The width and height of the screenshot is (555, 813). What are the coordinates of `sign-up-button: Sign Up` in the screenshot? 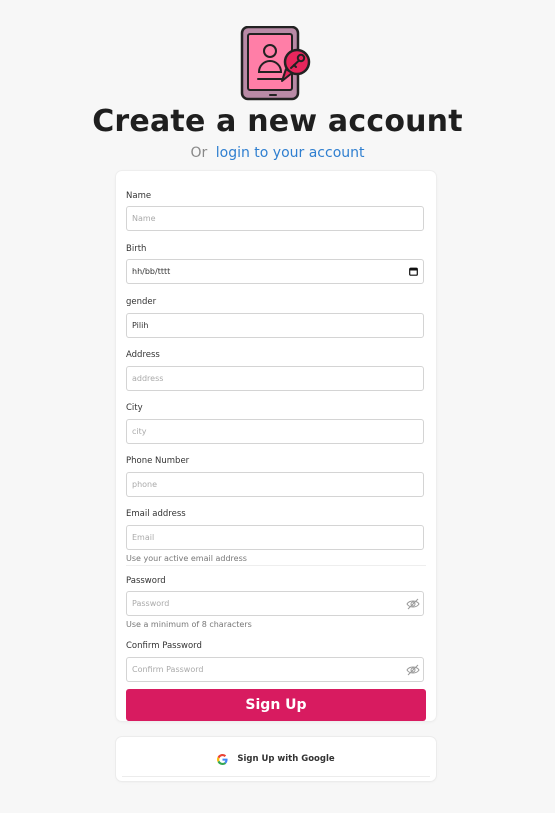 It's located at (276, 705).